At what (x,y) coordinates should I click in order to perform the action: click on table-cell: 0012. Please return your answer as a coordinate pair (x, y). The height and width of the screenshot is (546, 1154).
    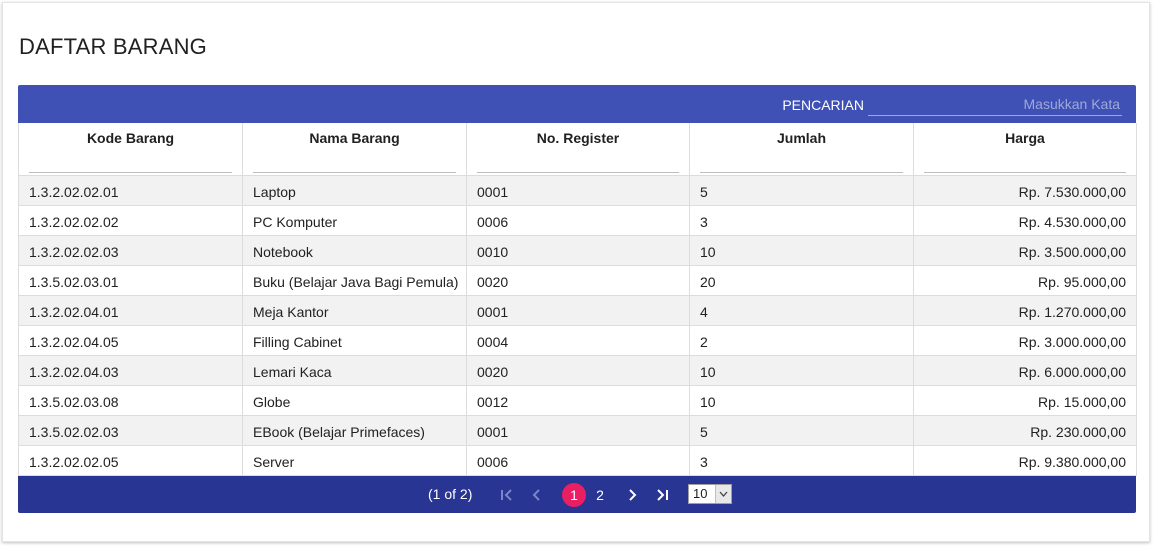
    Looking at the image, I should click on (578, 400).